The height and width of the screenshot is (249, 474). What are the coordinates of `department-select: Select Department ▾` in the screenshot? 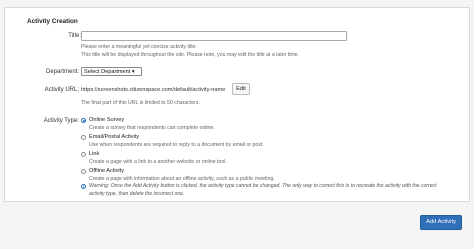 It's located at (111, 71).